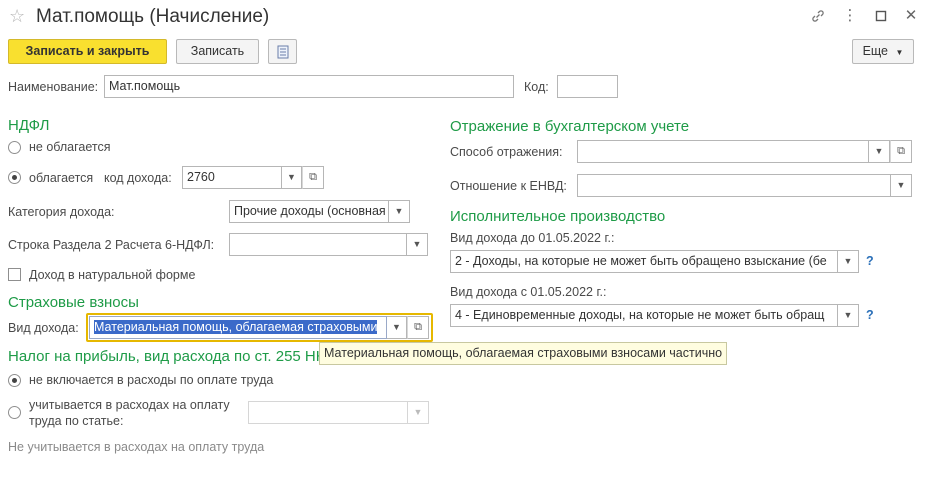  I want to click on taxed-radio, so click(14, 177).